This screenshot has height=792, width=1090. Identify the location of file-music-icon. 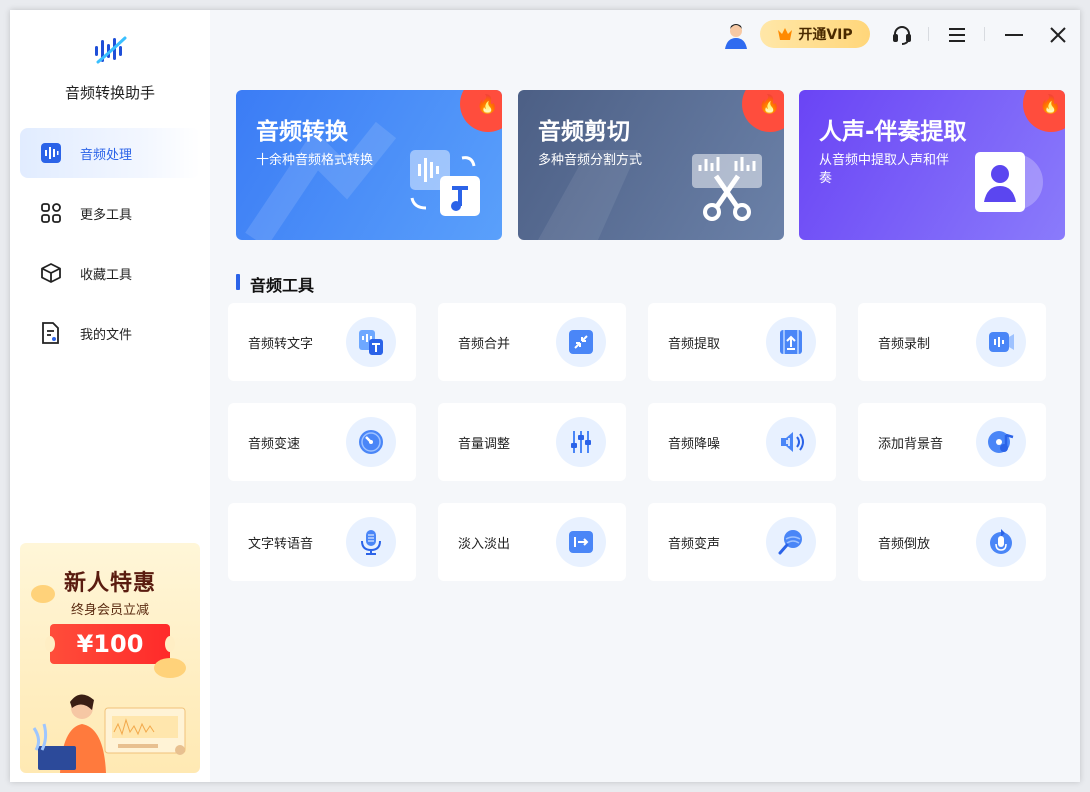
(51, 333).